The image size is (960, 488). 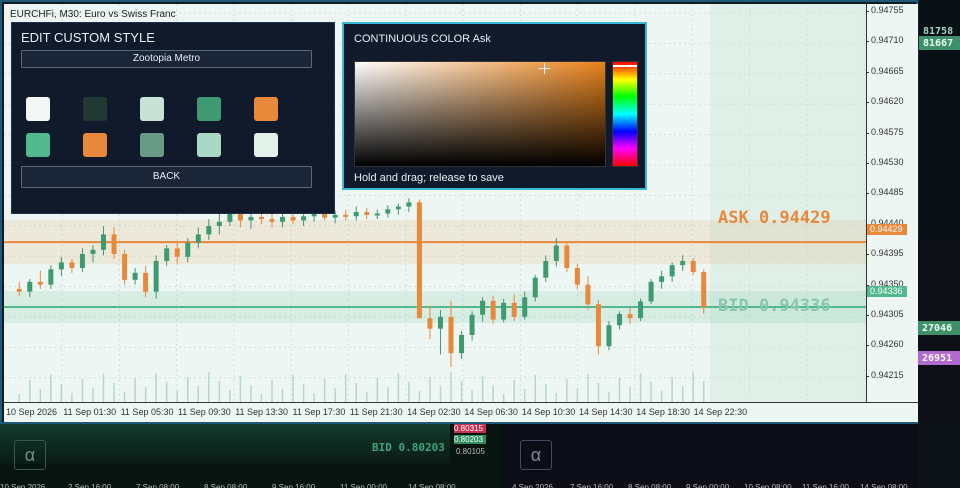 I want to click on price-chip: 81667, so click(x=938, y=43).